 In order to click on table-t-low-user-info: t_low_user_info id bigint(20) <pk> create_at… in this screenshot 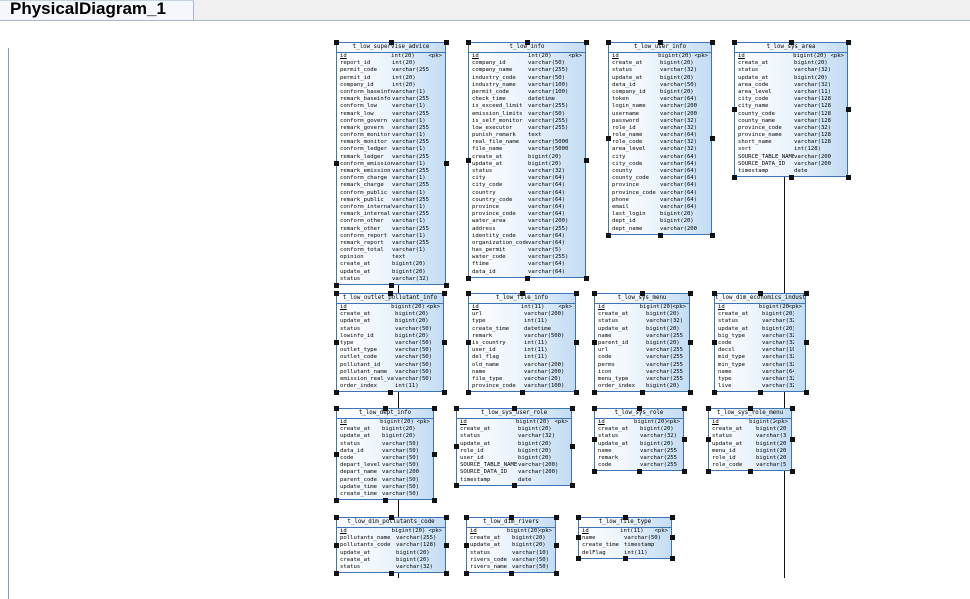, I will do `click(660, 138)`.